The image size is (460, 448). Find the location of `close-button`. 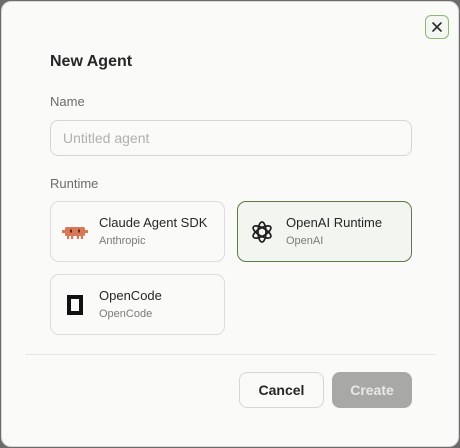

close-button is located at coordinates (437, 27).